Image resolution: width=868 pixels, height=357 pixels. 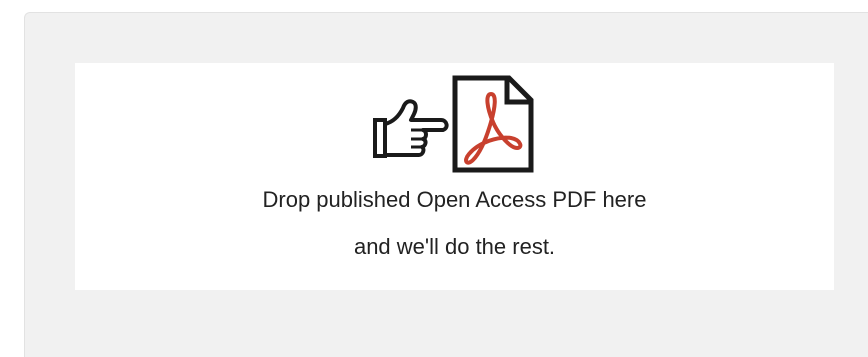 I want to click on pdf-document-icon, so click(x=493, y=124).